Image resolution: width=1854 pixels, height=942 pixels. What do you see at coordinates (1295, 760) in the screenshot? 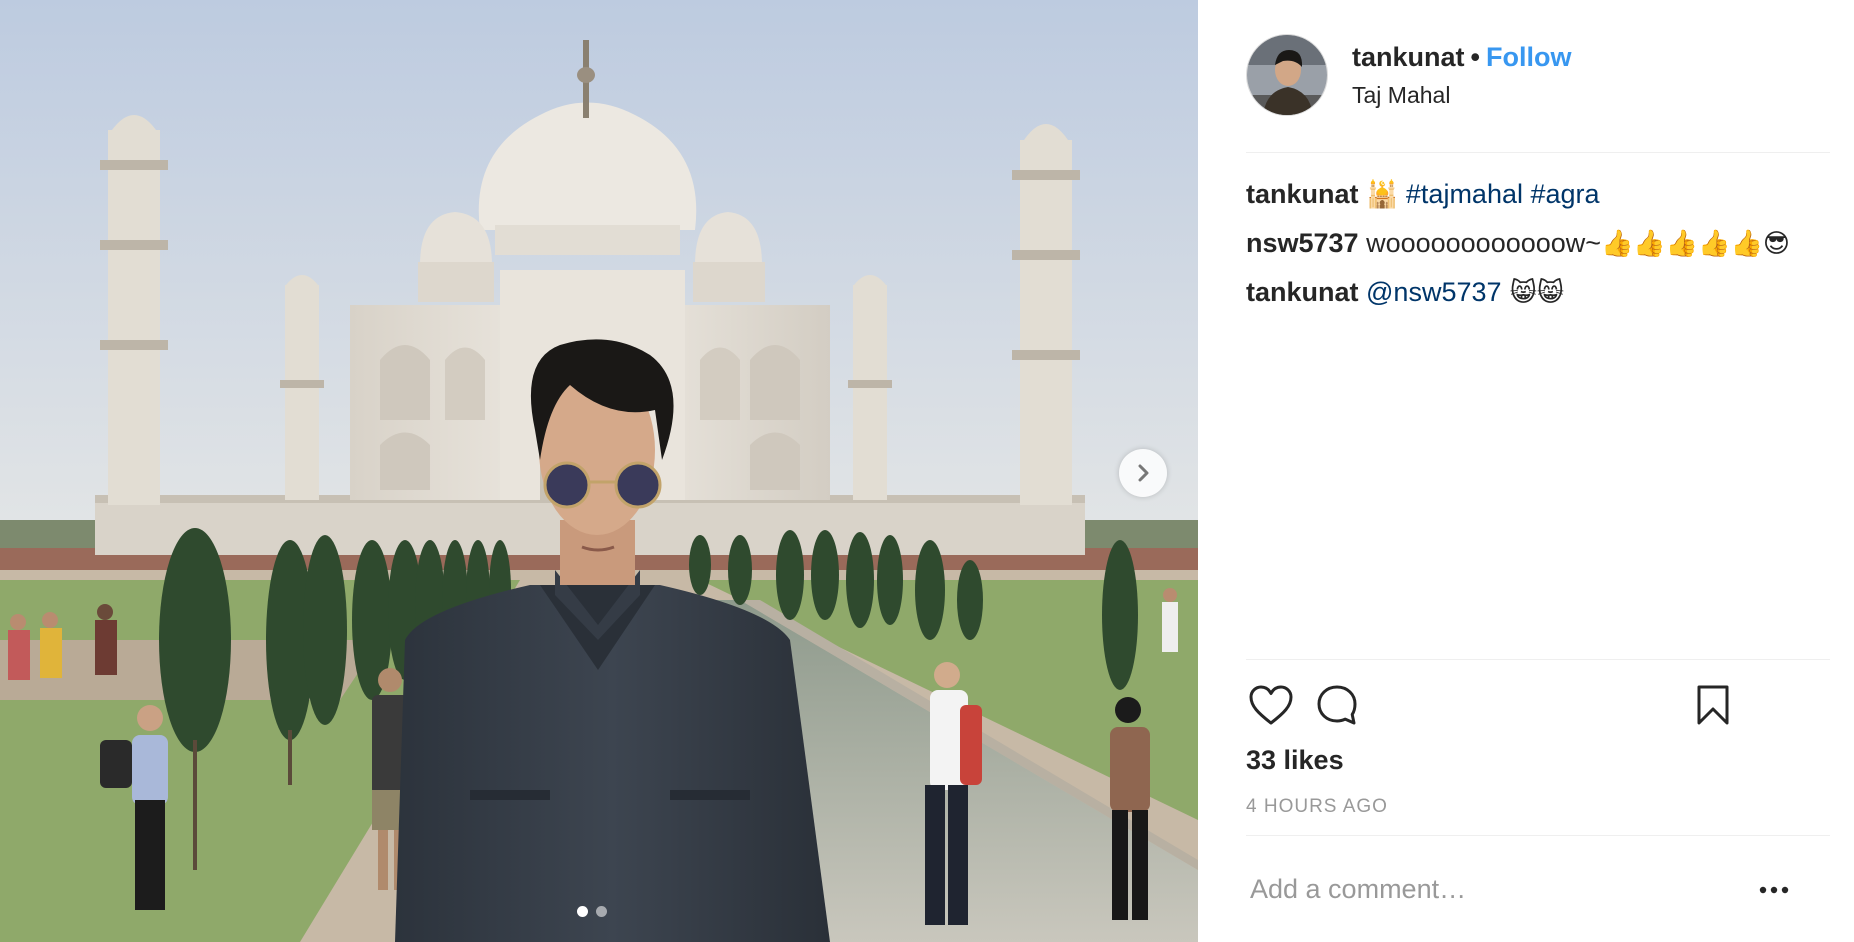
I see `likes-count: 33 likes` at bounding box center [1295, 760].